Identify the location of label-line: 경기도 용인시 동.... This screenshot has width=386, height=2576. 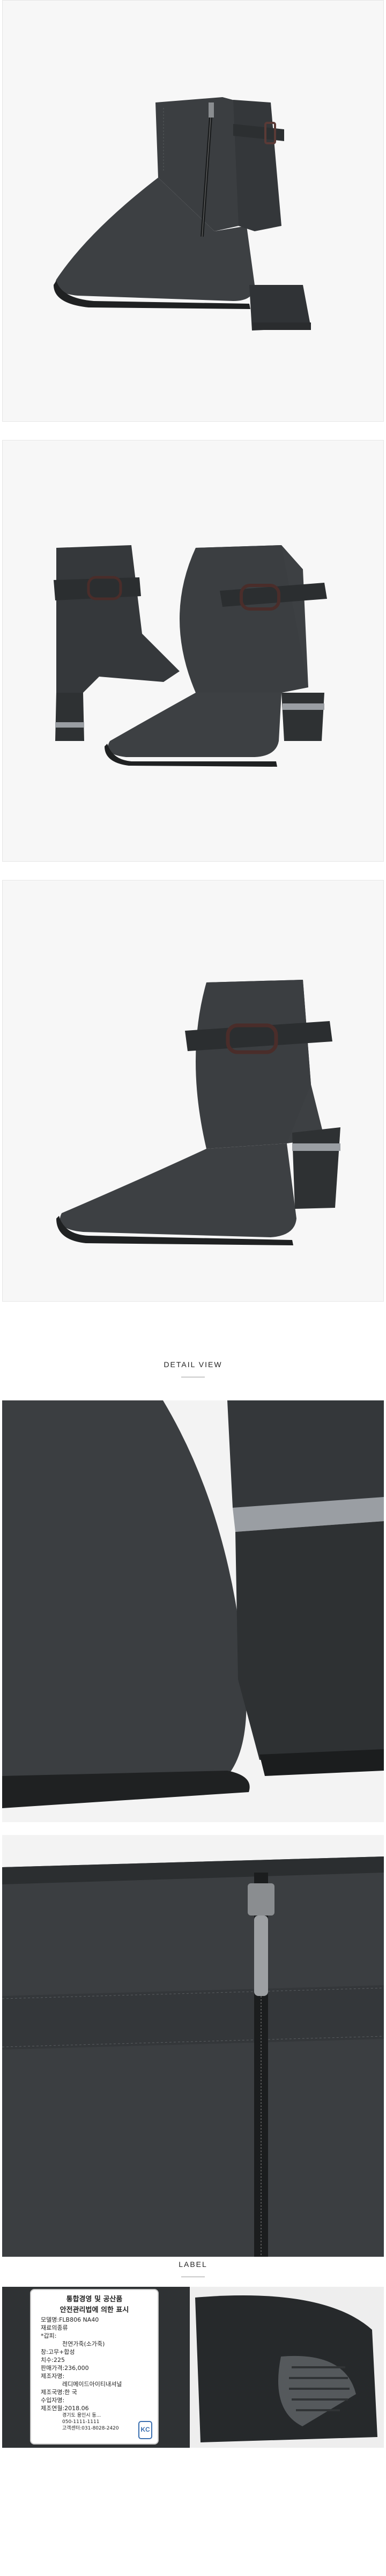
(81, 2415).